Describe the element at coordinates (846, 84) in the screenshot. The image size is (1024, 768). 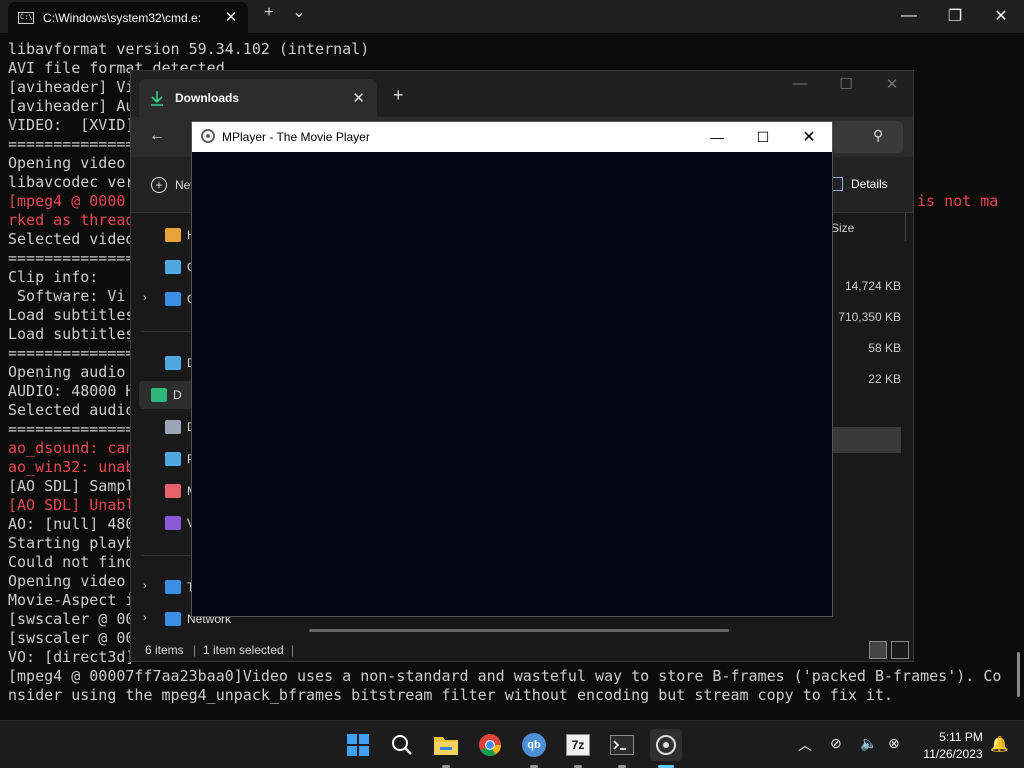
I see `explorer-maximize-button: ☐` at that location.